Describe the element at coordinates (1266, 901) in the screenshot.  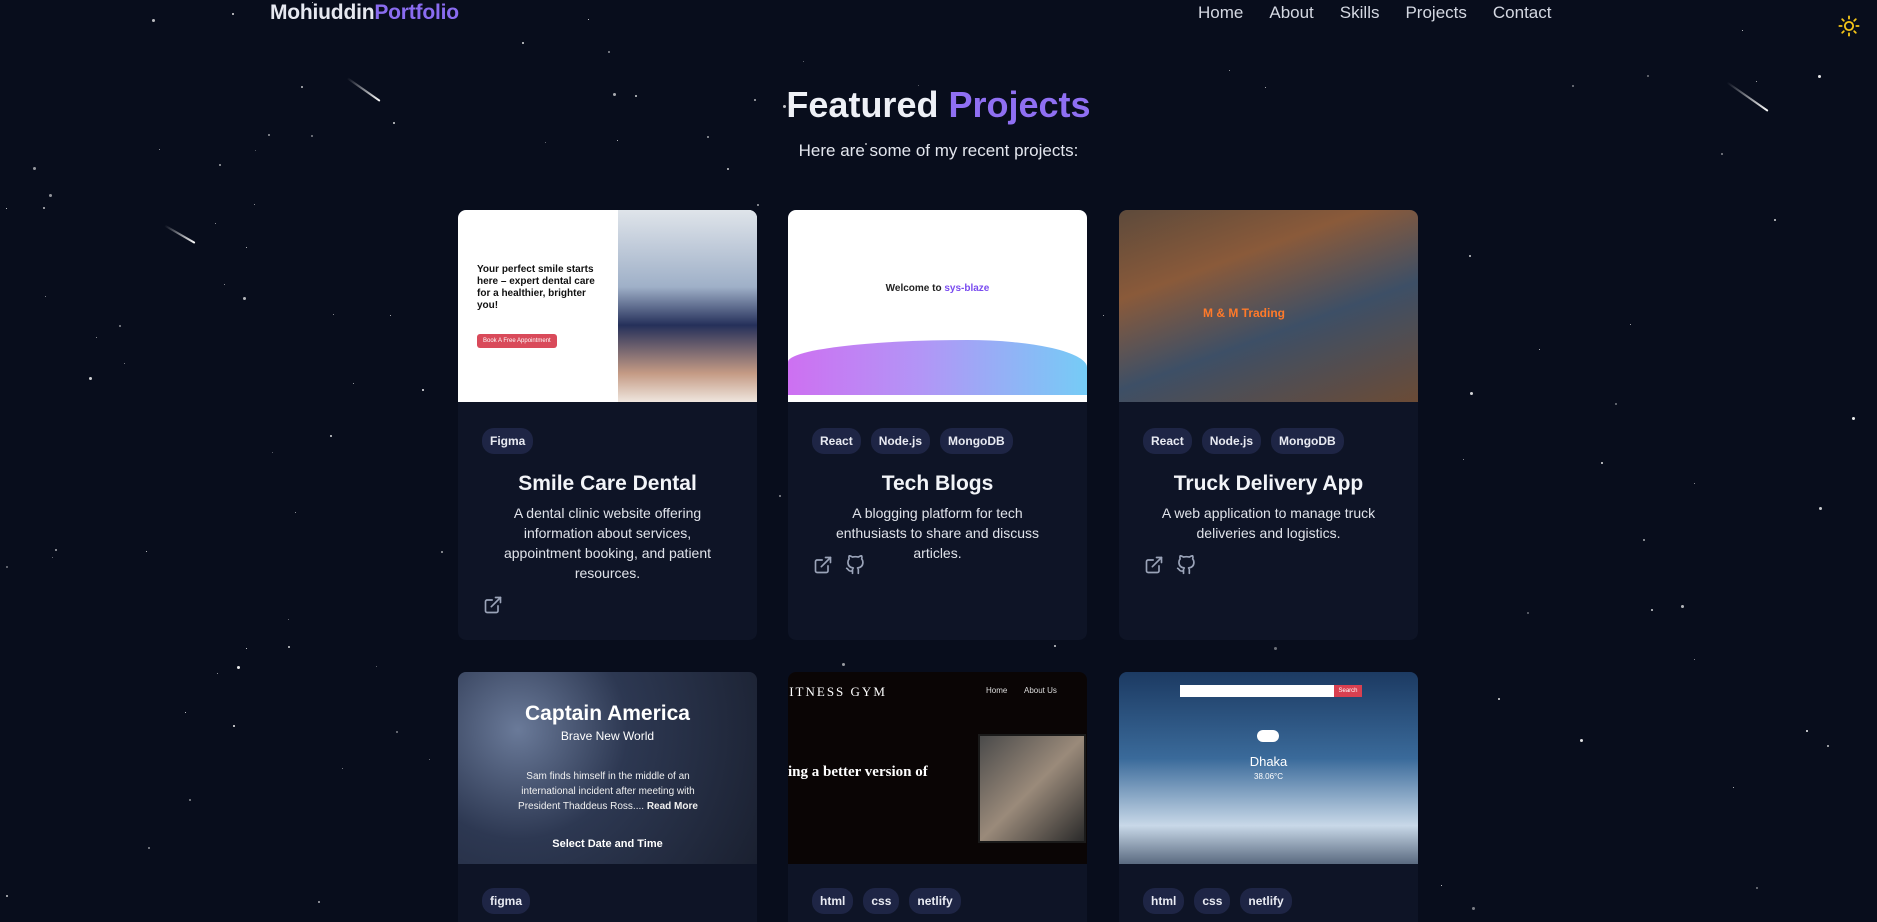
I see `tag: netlify` at that location.